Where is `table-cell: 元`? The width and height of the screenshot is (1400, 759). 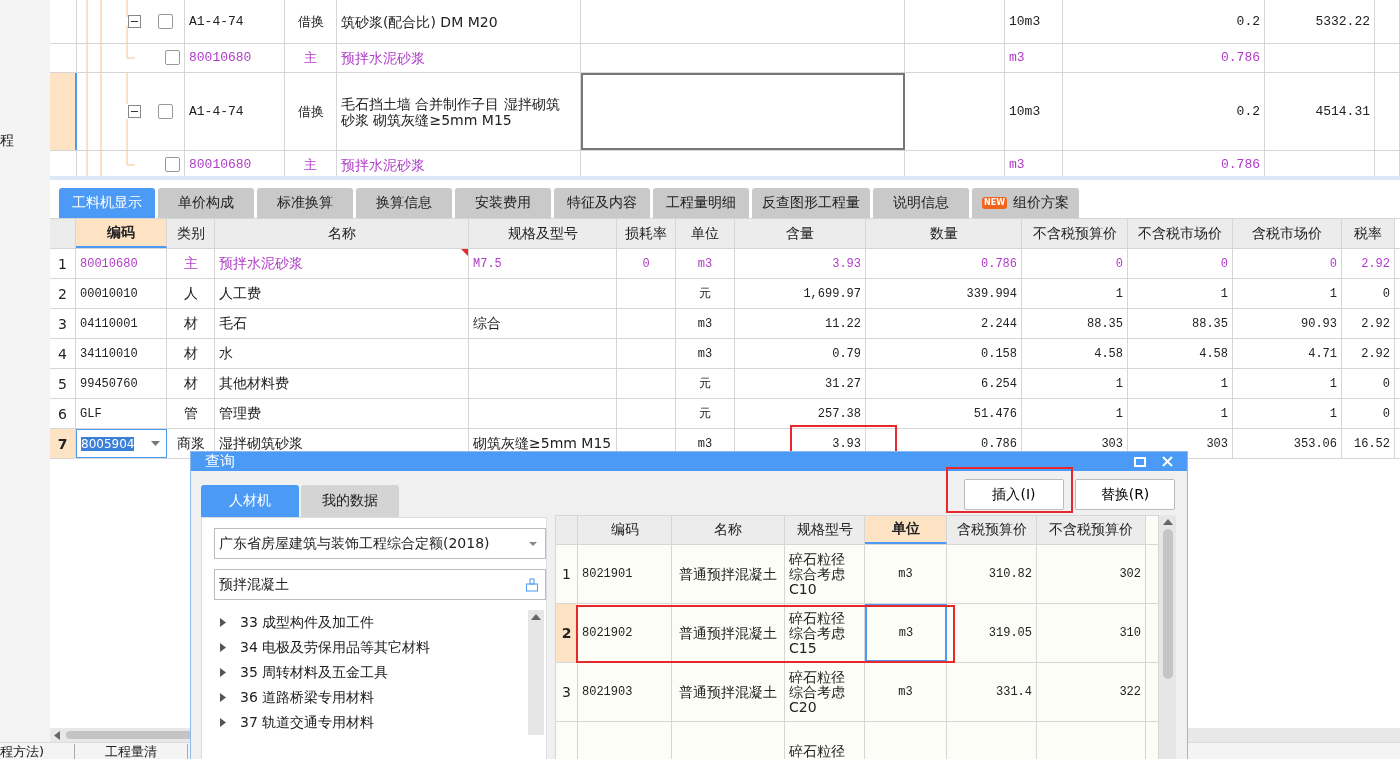
table-cell: 元 is located at coordinates (705, 413).